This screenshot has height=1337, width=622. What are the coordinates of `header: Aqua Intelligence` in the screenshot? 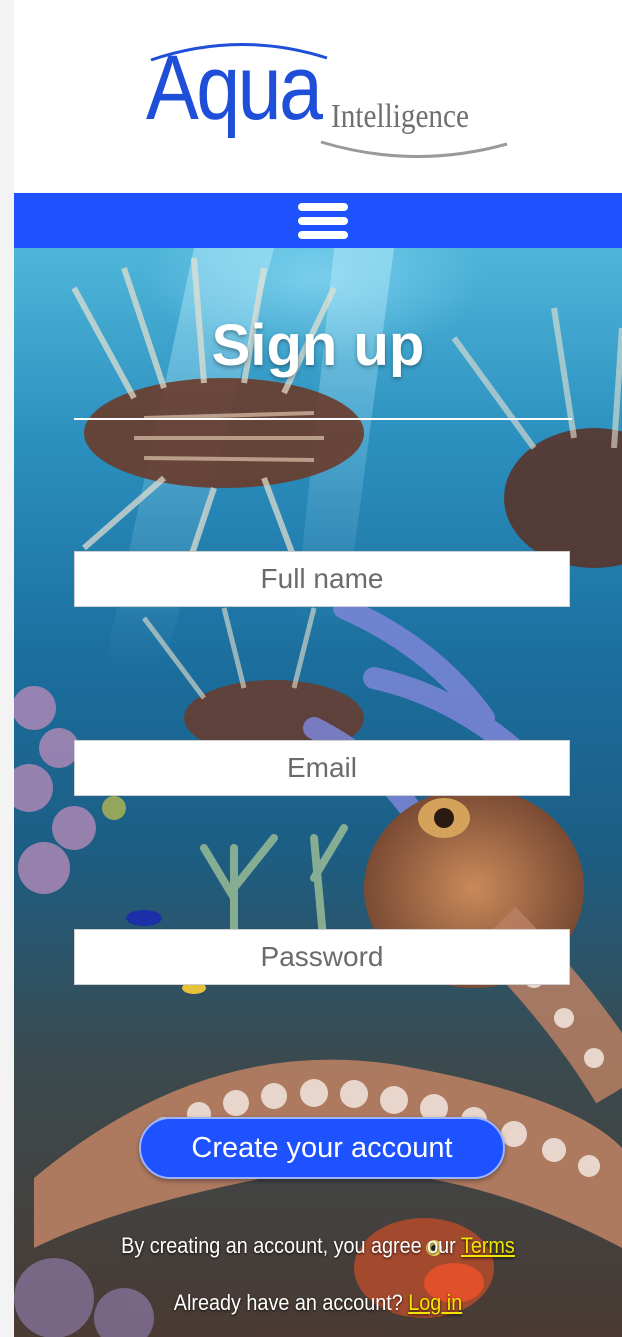 It's located at (318, 96).